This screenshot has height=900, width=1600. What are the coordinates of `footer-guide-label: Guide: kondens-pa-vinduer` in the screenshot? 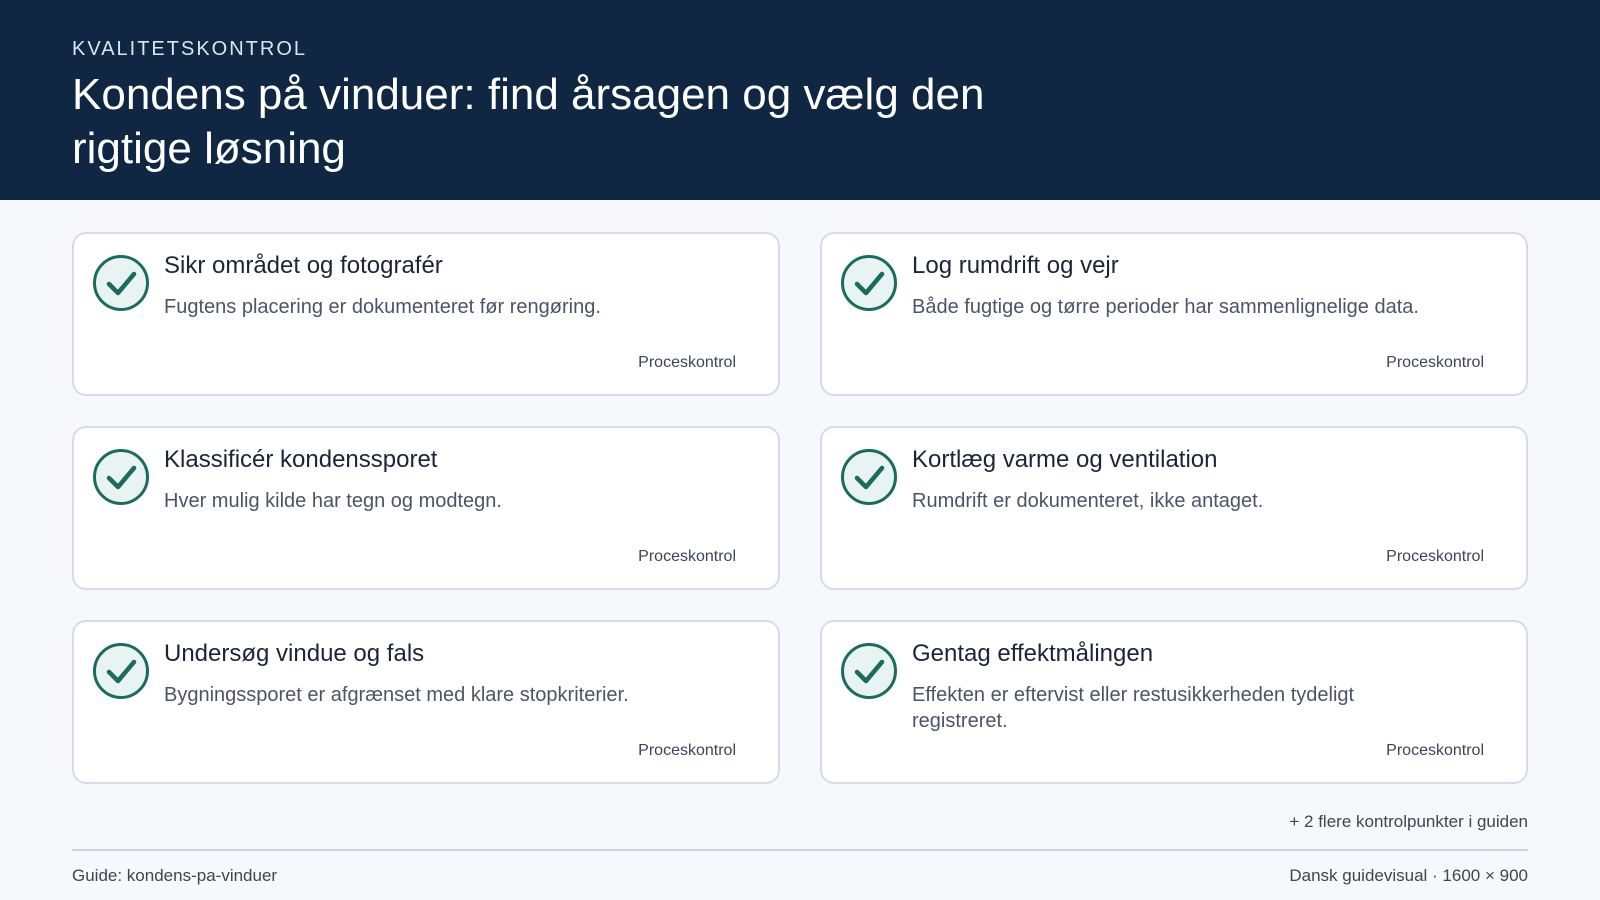 It's located at (175, 875).